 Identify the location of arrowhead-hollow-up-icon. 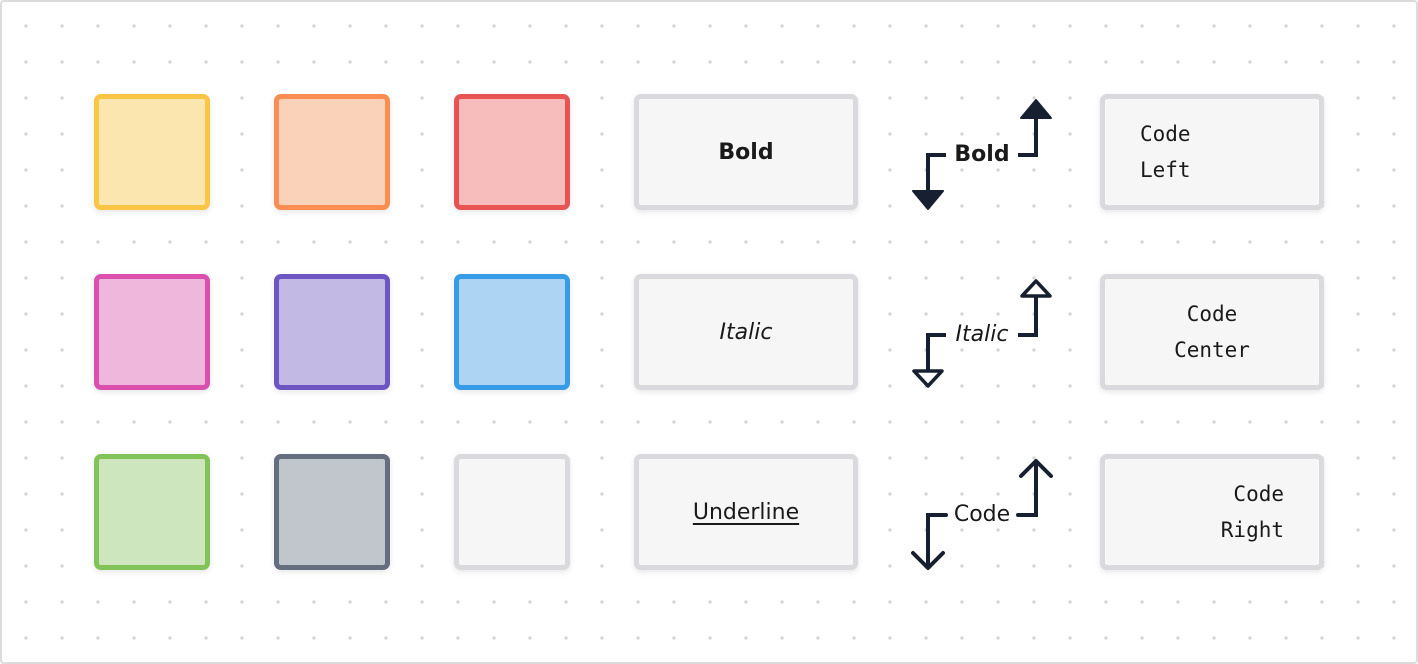
(1036, 288).